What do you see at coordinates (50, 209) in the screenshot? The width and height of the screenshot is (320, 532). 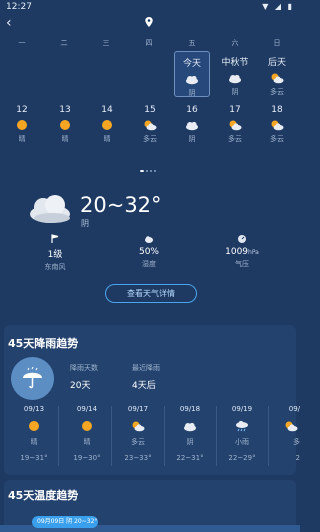 I see `cloudy-large-icon` at bounding box center [50, 209].